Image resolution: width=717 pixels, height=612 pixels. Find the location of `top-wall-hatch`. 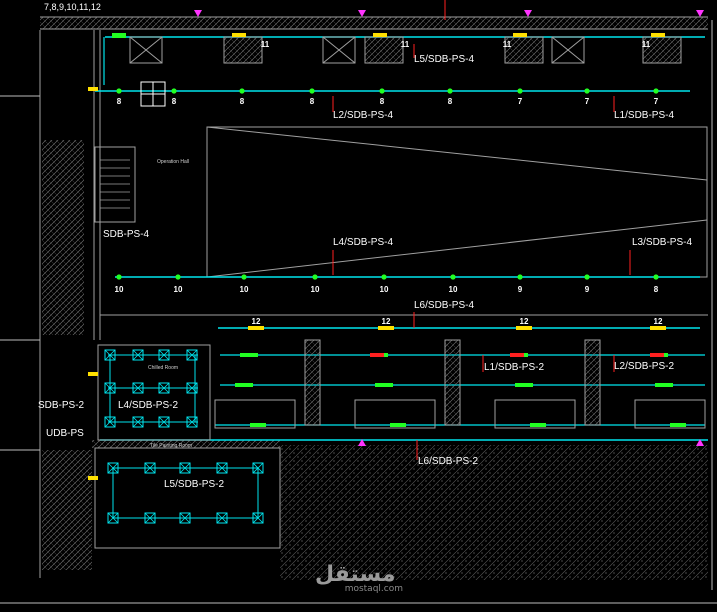

top-wall-hatch is located at coordinates (374, 23).